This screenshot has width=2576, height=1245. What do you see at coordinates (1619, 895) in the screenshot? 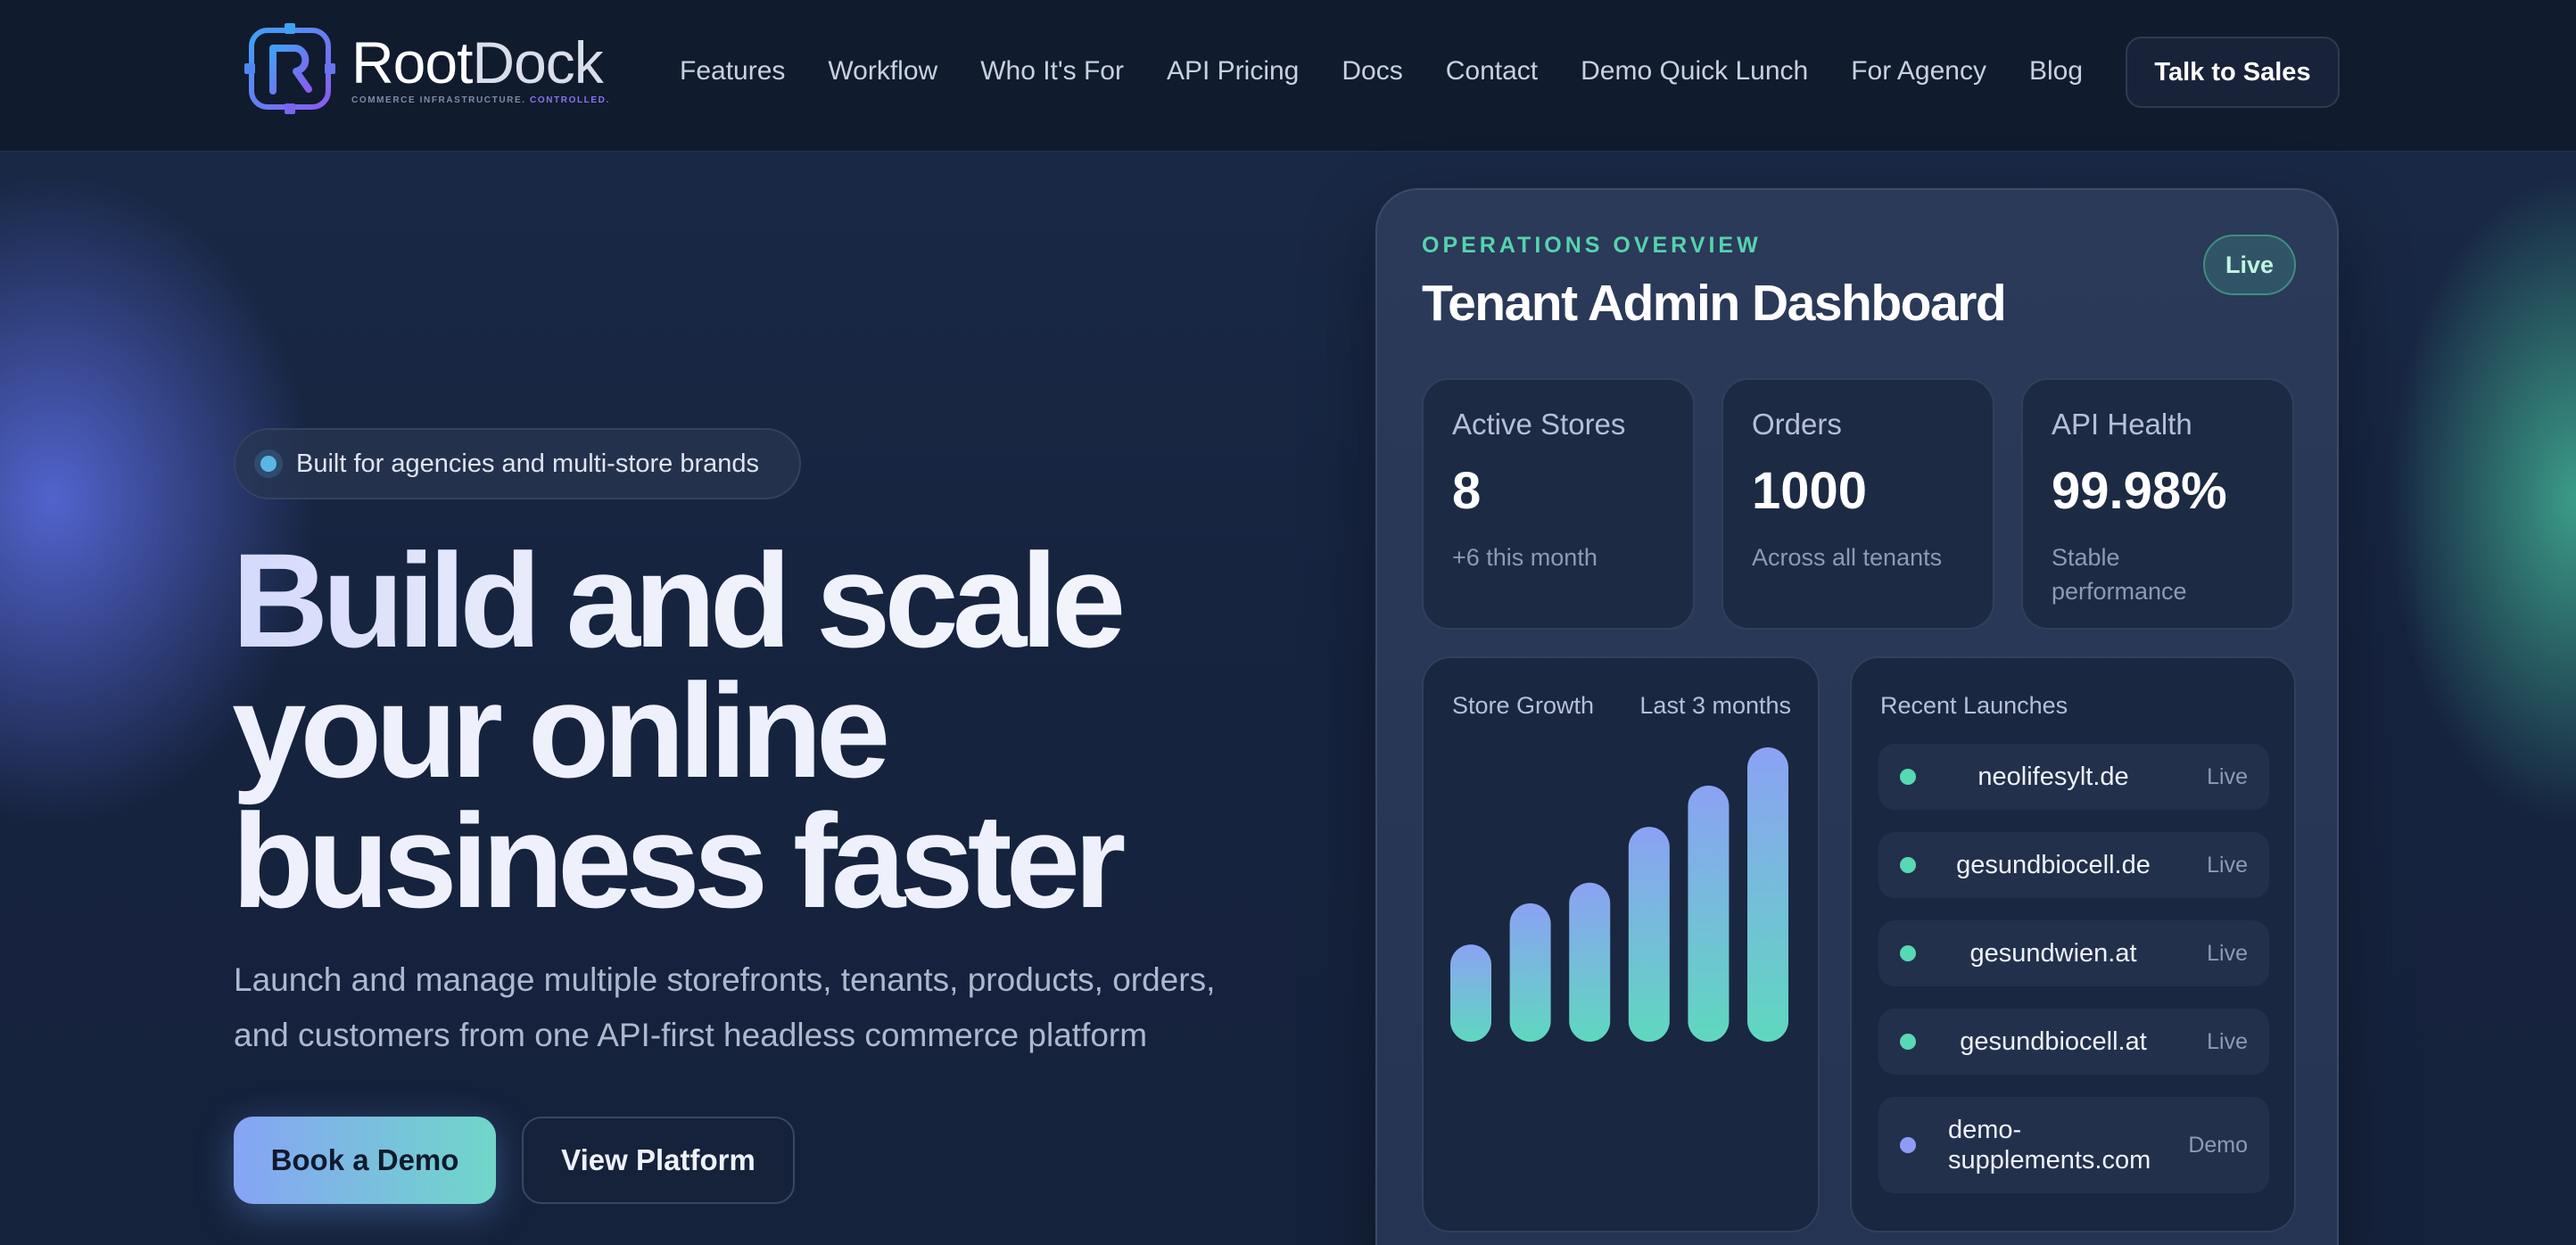
I see `store-growth-bar-chart` at bounding box center [1619, 895].